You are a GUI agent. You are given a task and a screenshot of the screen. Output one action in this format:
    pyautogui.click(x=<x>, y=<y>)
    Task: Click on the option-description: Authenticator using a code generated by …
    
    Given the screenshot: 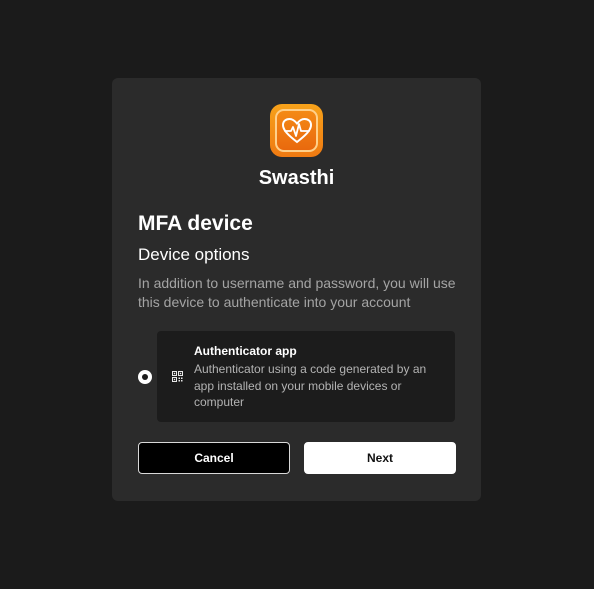 What is the action you would take?
    pyautogui.click(x=310, y=385)
    